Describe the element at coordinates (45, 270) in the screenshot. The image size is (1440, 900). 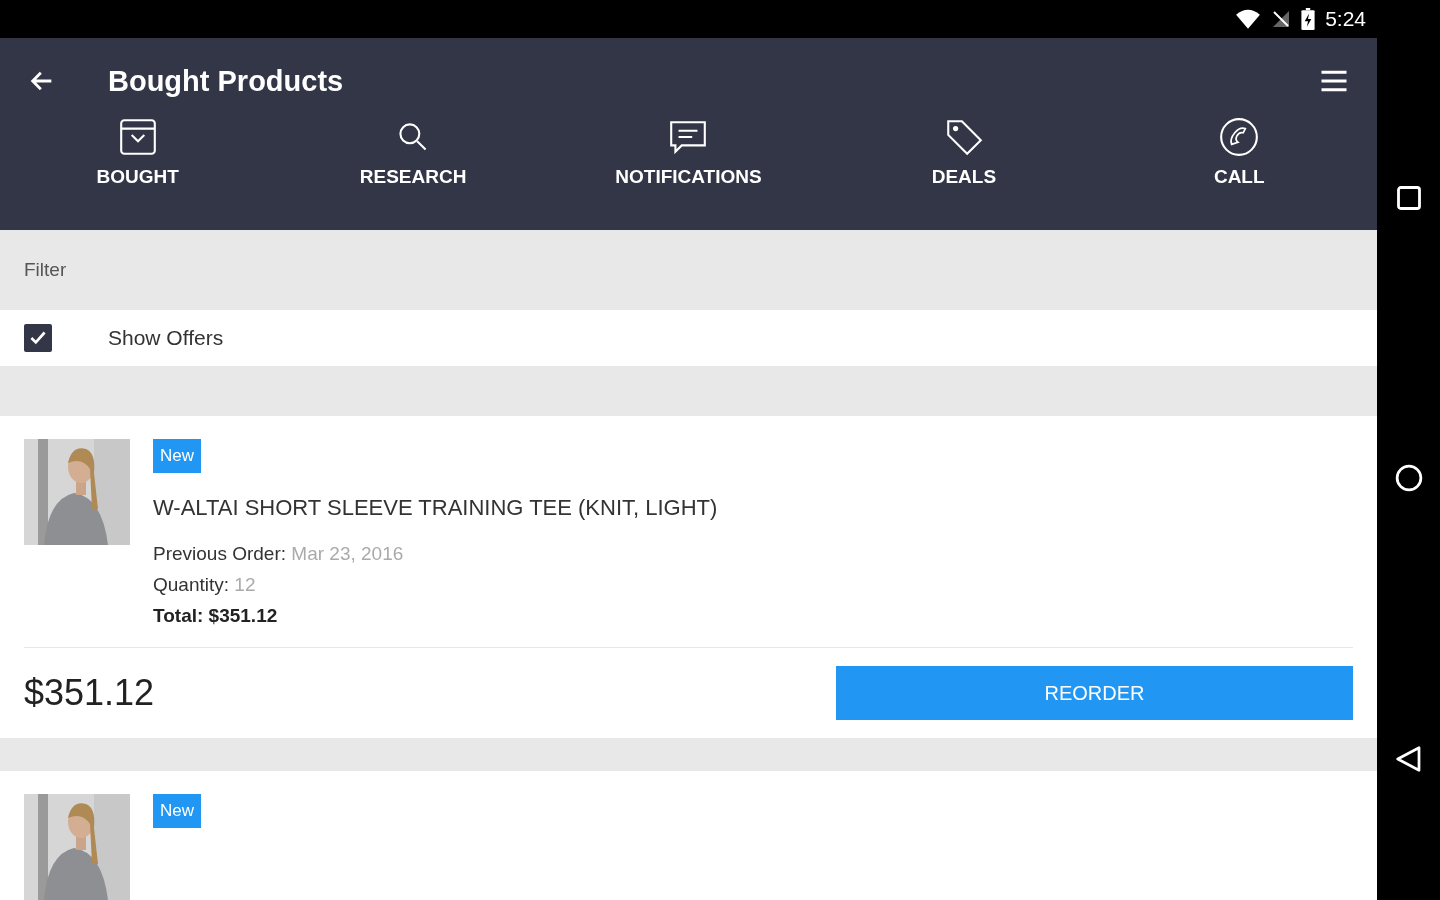
I see `filter-heading: Filter` at that location.